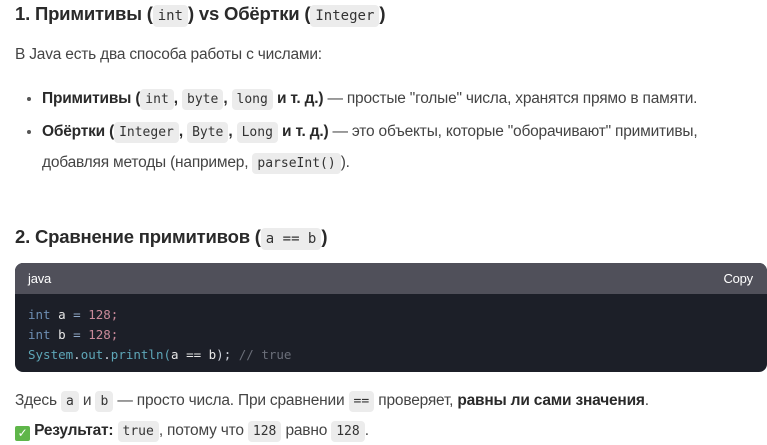 This screenshot has width=767, height=445. What do you see at coordinates (345, 162) in the screenshot?
I see `list-text: ).` at bounding box center [345, 162].